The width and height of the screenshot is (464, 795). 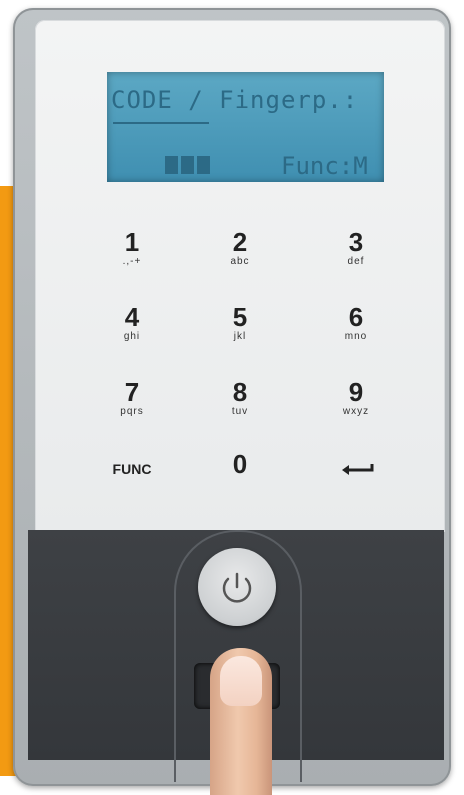 I want to click on power-button, so click(x=237, y=587).